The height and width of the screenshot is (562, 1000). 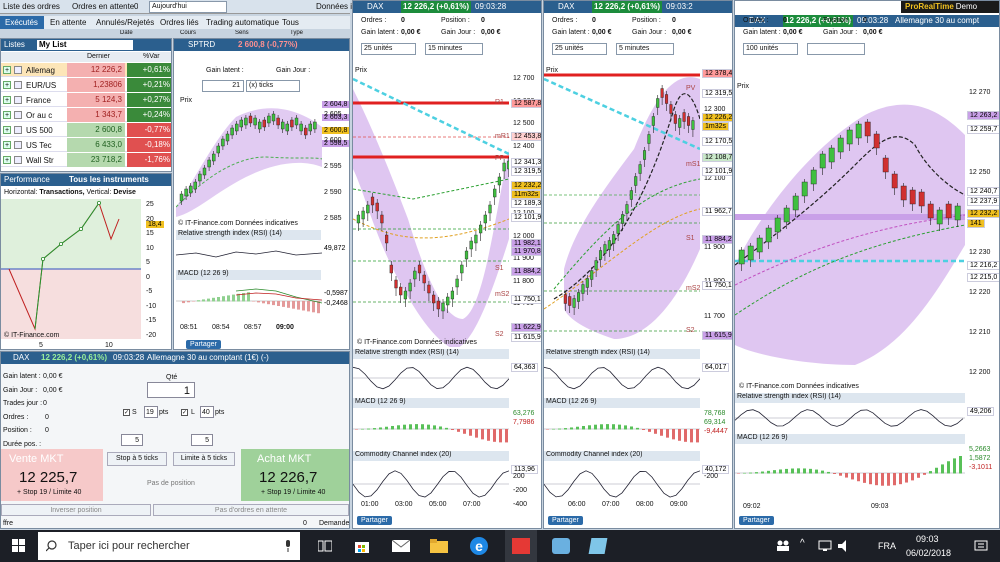 What do you see at coordinates (86, 130) in the screenshot?
I see `list-item: + US 500 2 600,8 -0,77%` at bounding box center [86, 130].